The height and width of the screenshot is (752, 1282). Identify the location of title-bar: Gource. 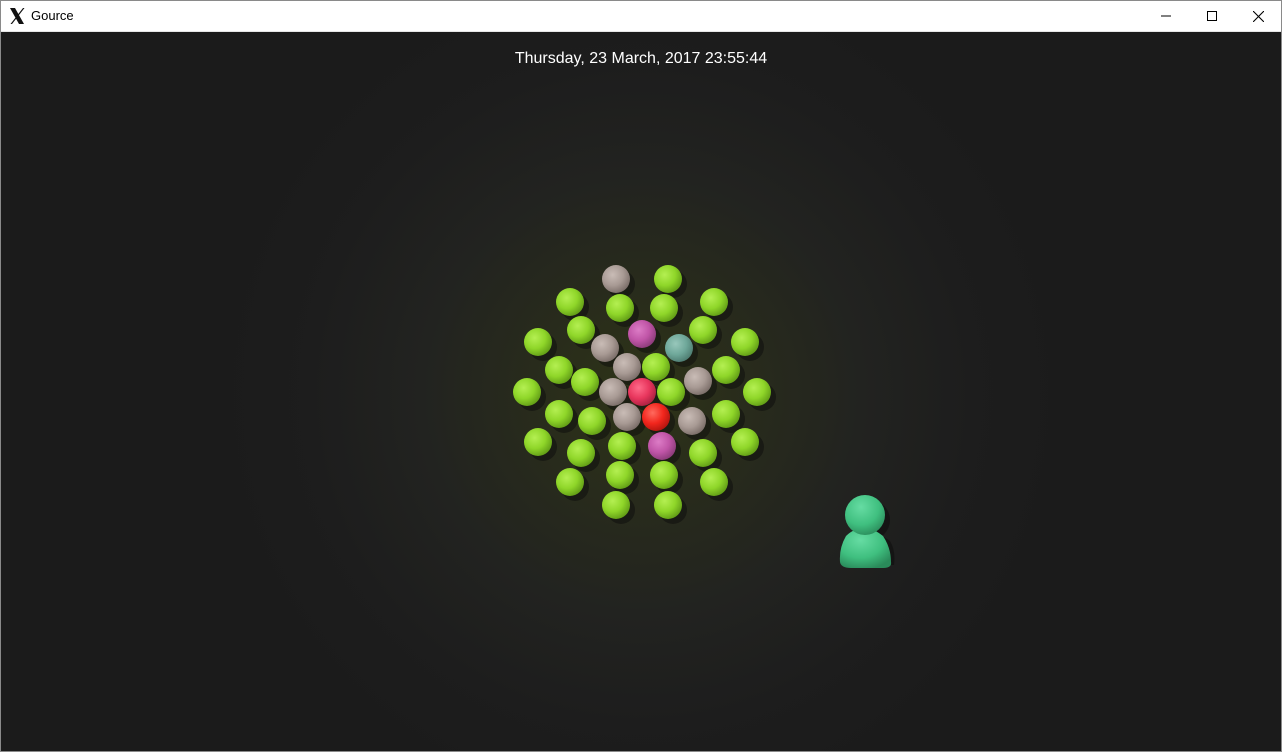
(641, 16).